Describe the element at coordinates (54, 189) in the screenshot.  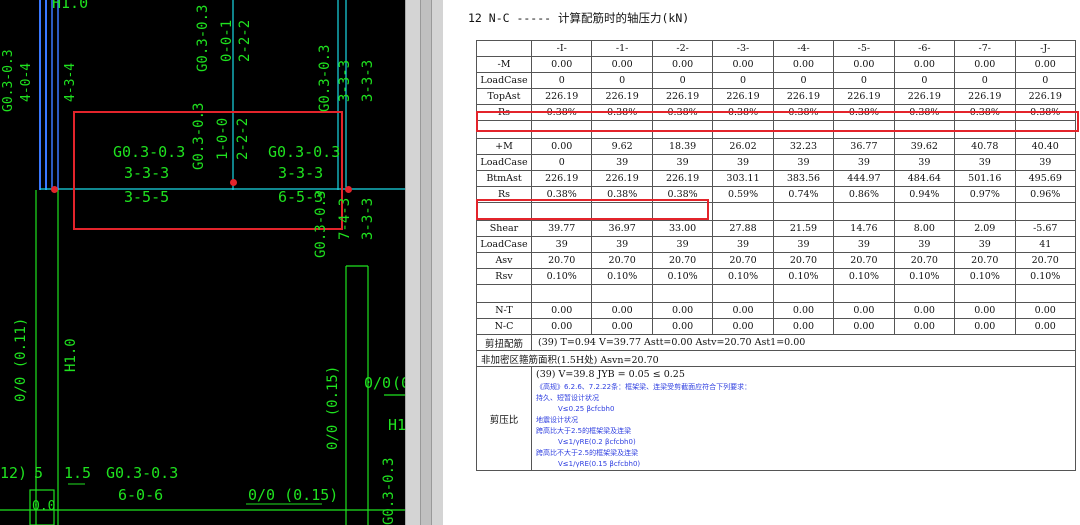
I see `beam-node-marker` at that location.